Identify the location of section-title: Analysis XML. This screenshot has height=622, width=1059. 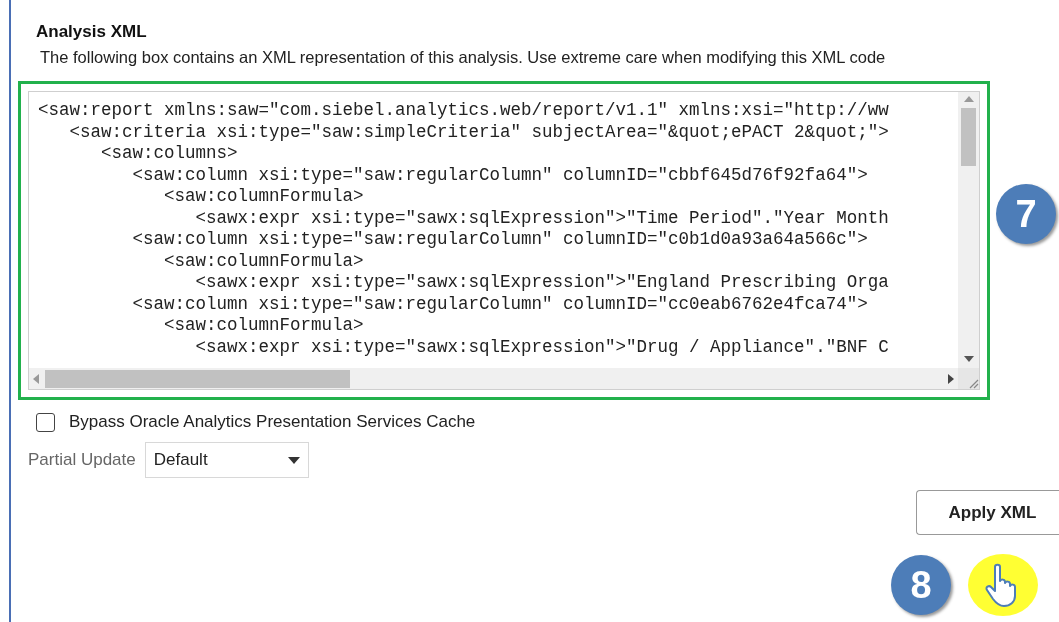
(92, 32).